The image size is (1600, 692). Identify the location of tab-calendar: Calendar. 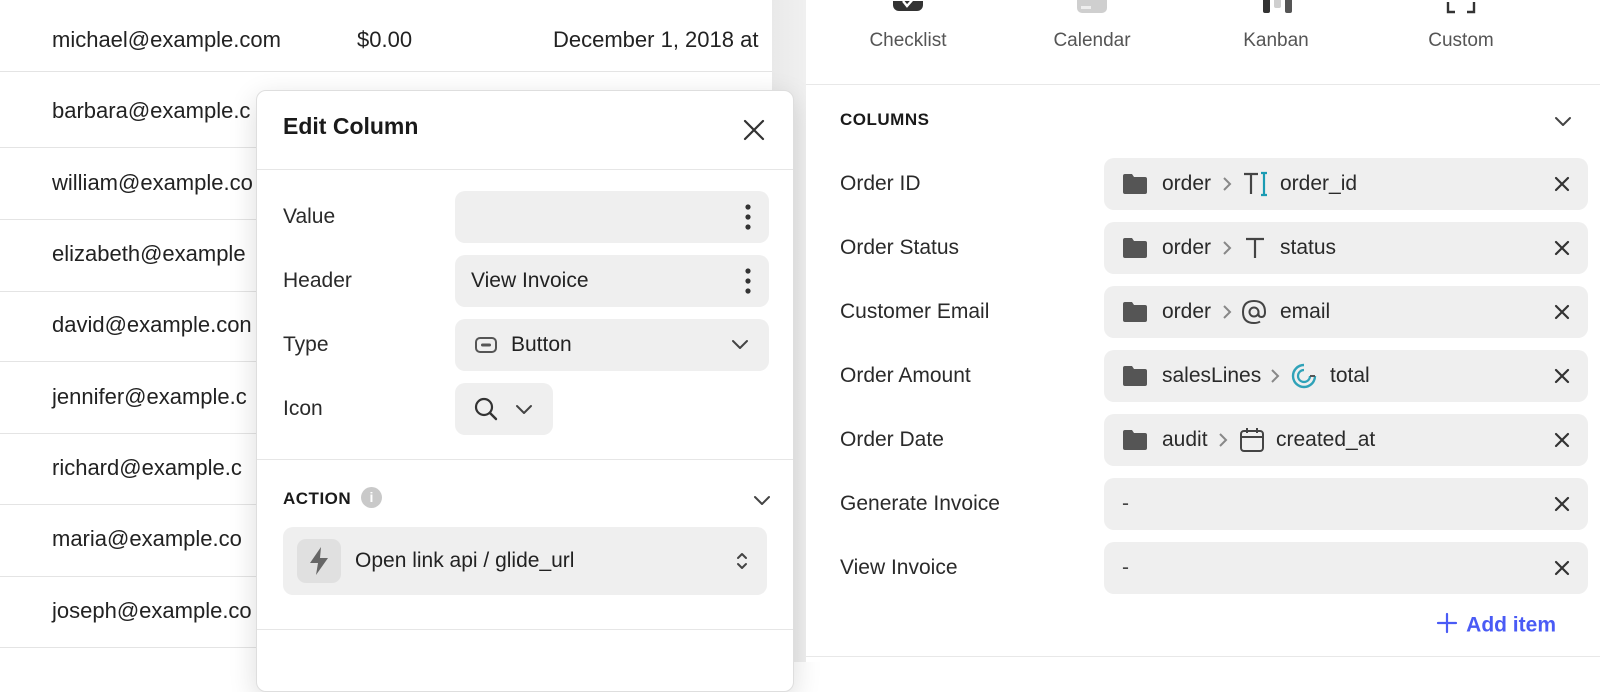
(1092, 40).